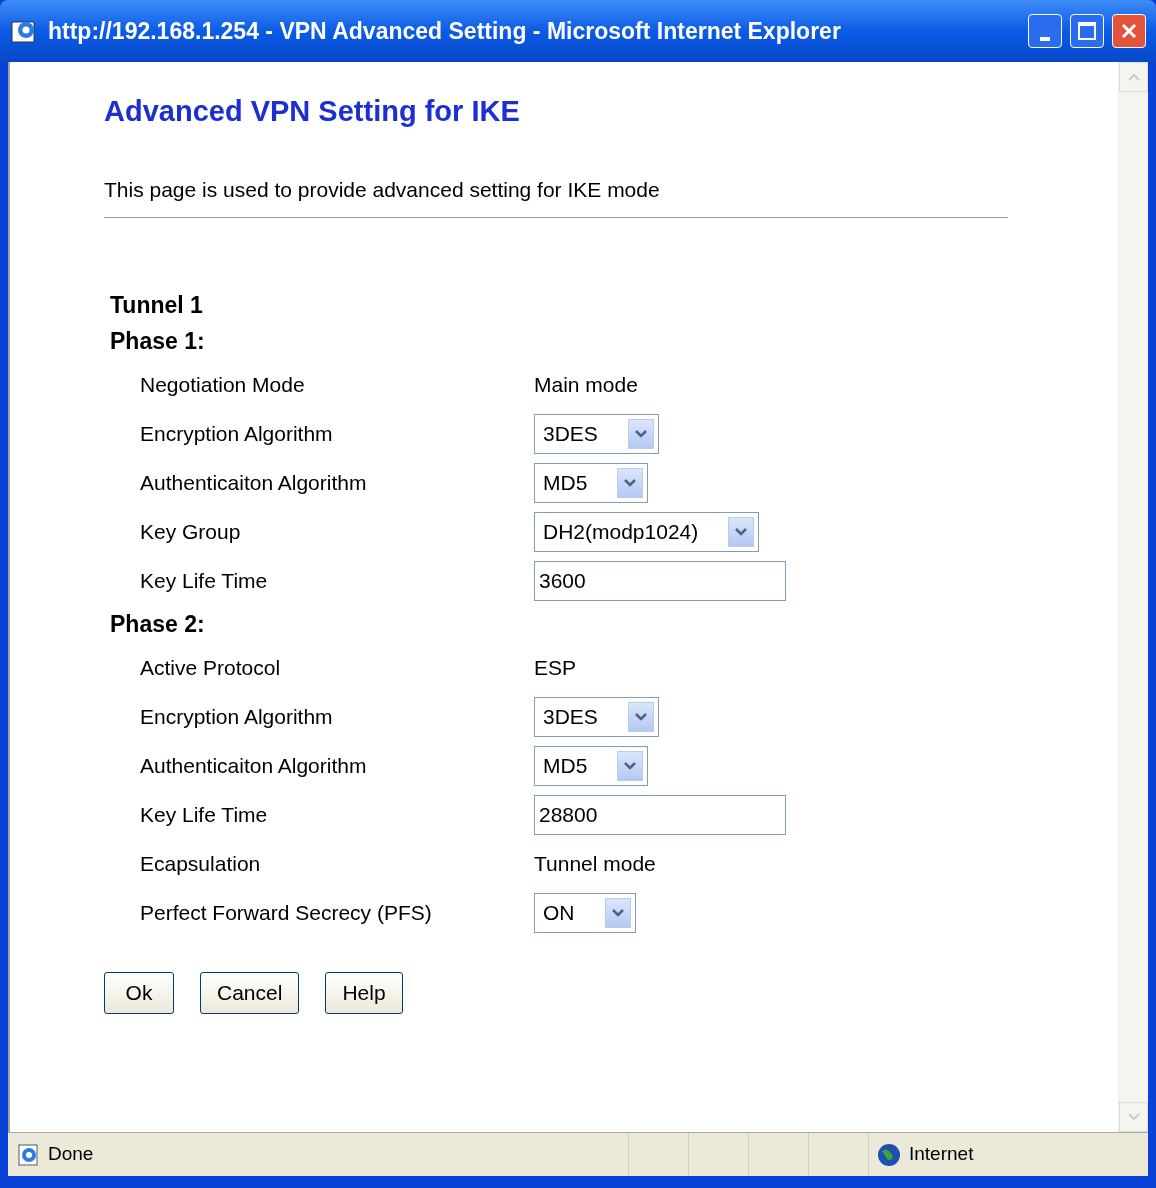  What do you see at coordinates (211, 668) in the screenshot?
I see `field-label: Active Protocol` at bounding box center [211, 668].